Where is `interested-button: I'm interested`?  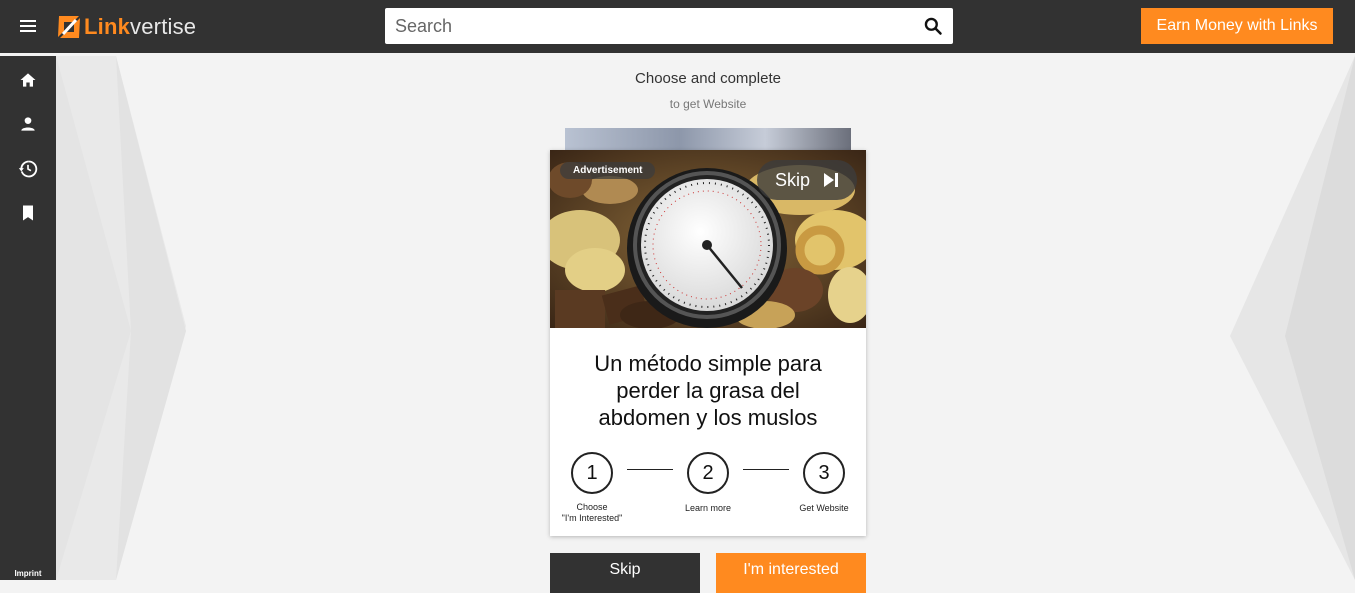
interested-button: I'm interested is located at coordinates (791, 573).